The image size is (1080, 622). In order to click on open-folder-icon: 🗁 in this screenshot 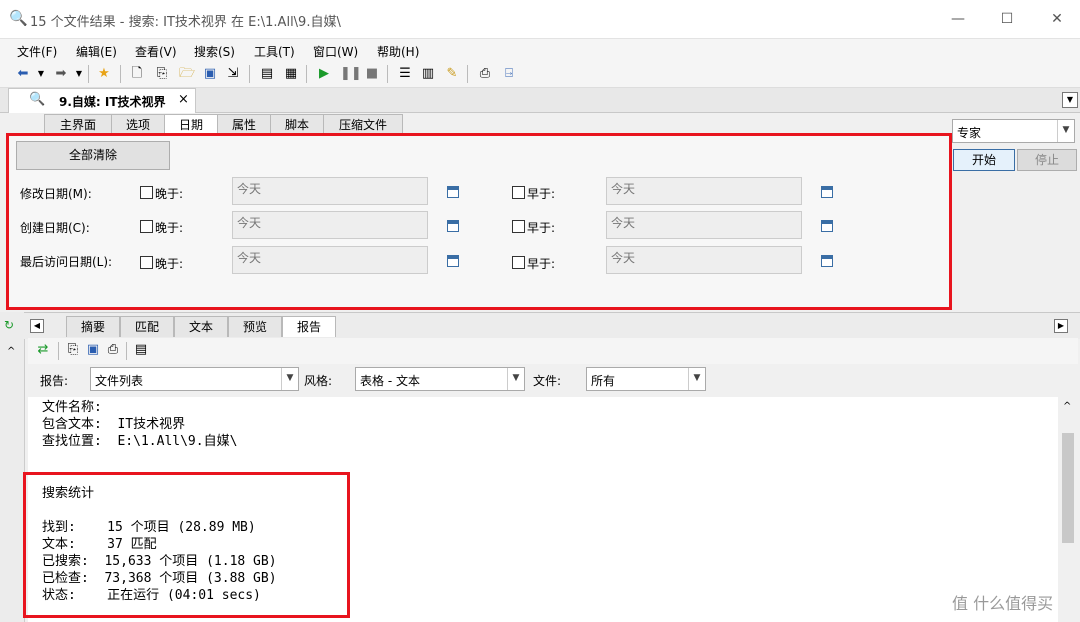, I will do `click(187, 73)`.